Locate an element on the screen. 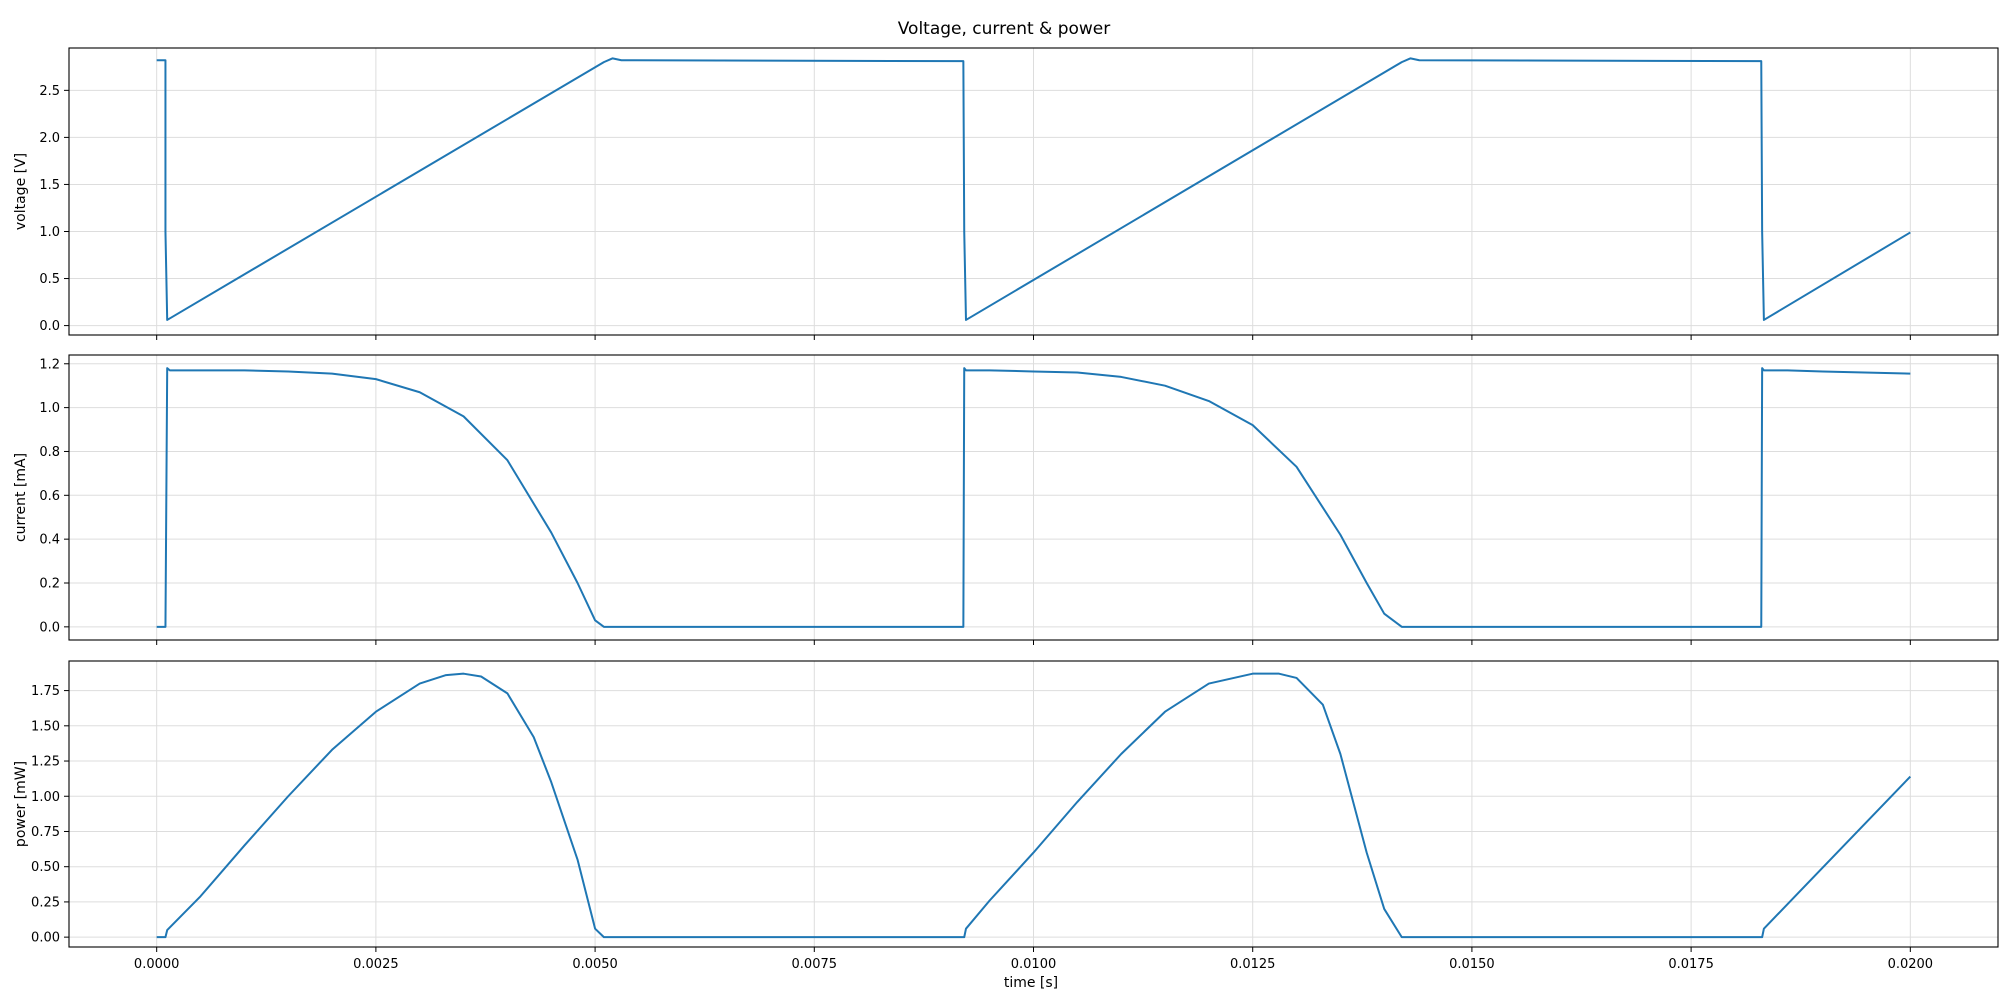  voltage-y-axis-label: voltage [V] is located at coordinates (21, 191).